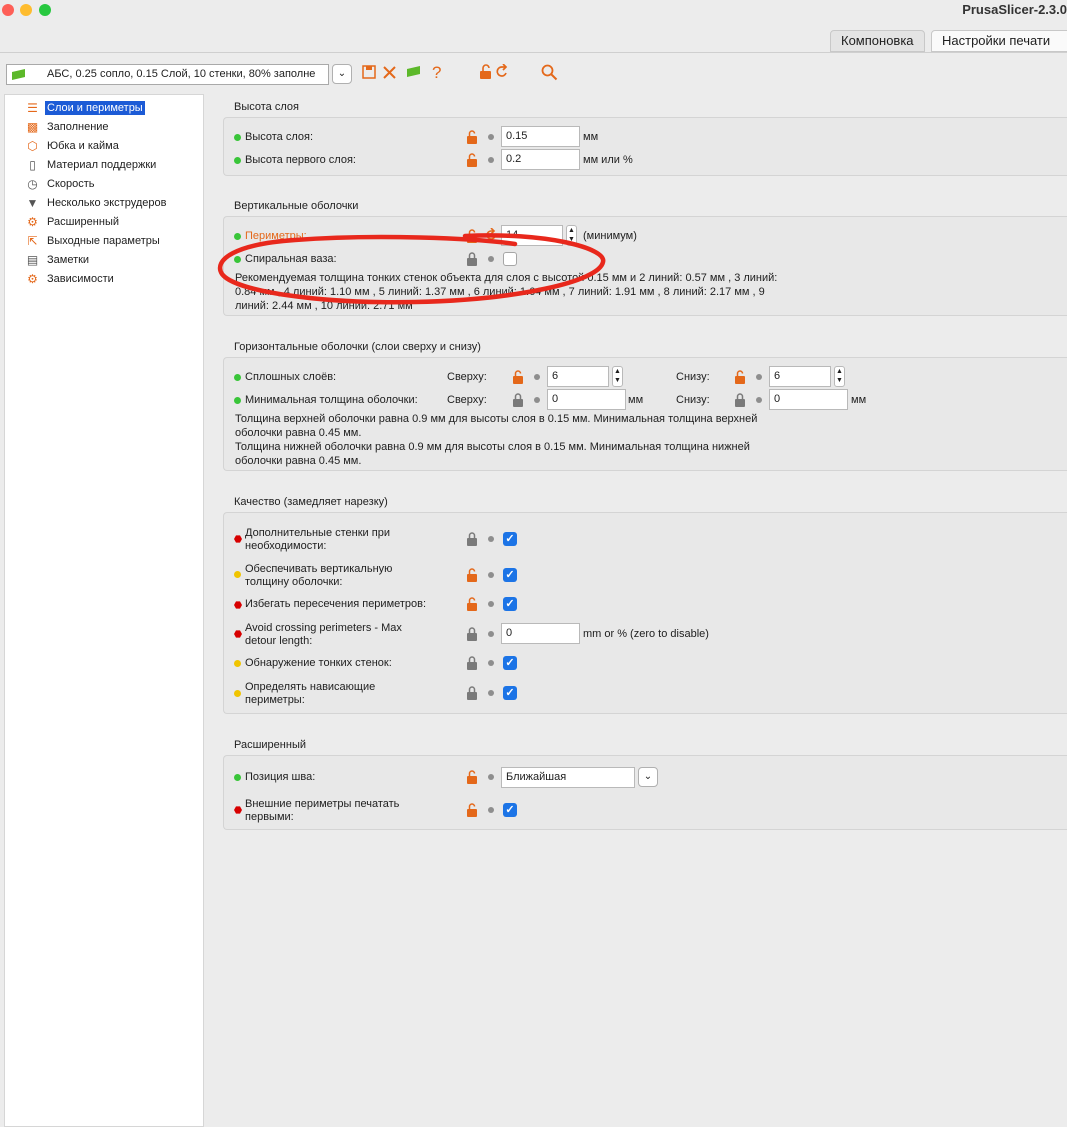 Image resolution: width=1067 pixels, height=1127 pixels. I want to click on min-thickness-bottom-label: Снизу:, so click(693, 400).